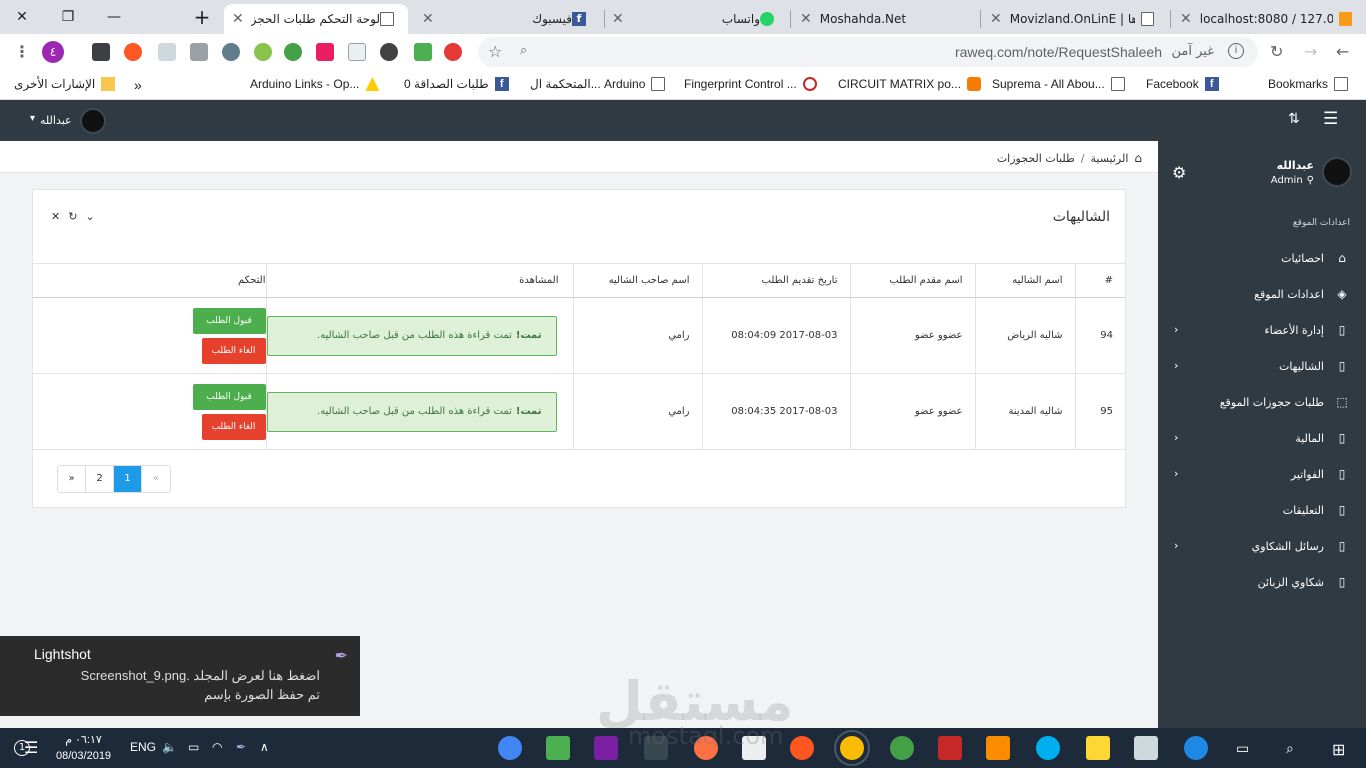  What do you see at coordinates (998, 748) in the screenshot?
I see `xampp-app-icon` at bounding box center [998, 748].